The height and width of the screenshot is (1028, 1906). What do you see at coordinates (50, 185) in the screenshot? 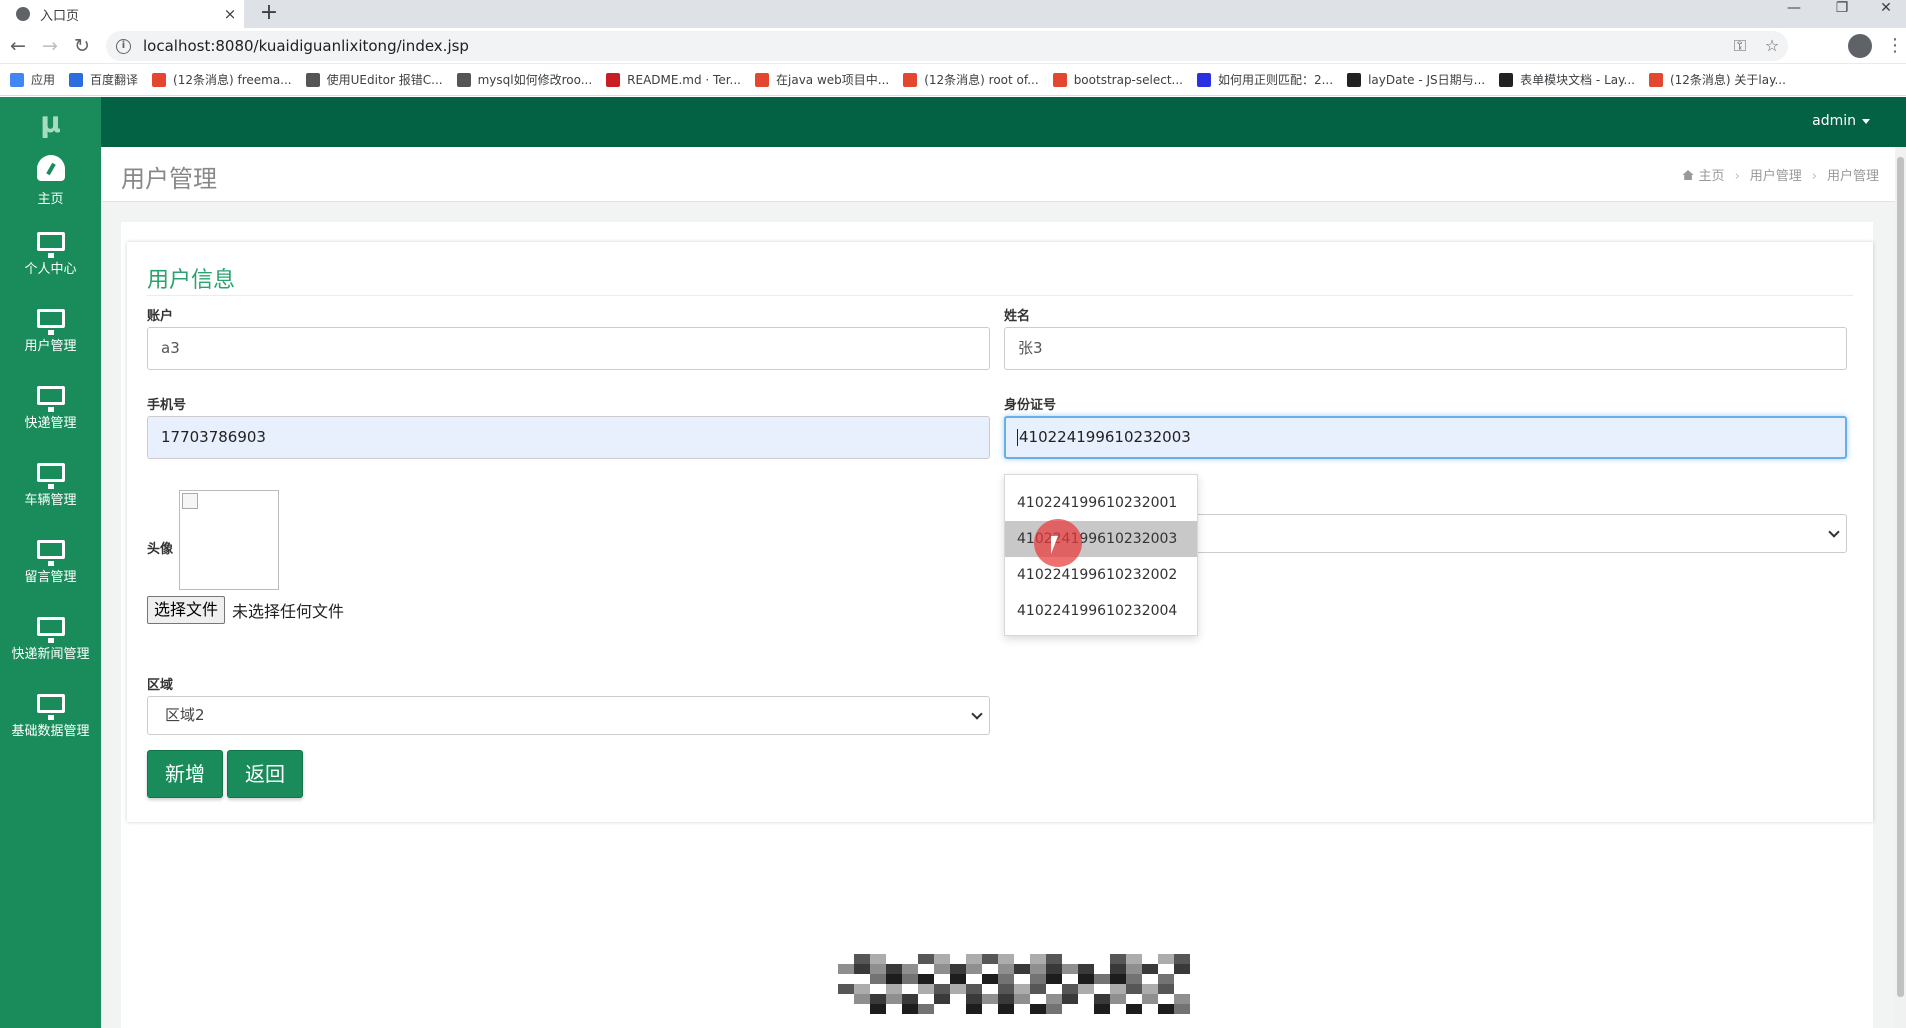
I see `sidebar-item-0: 主页` at bounding box center [50, 185].